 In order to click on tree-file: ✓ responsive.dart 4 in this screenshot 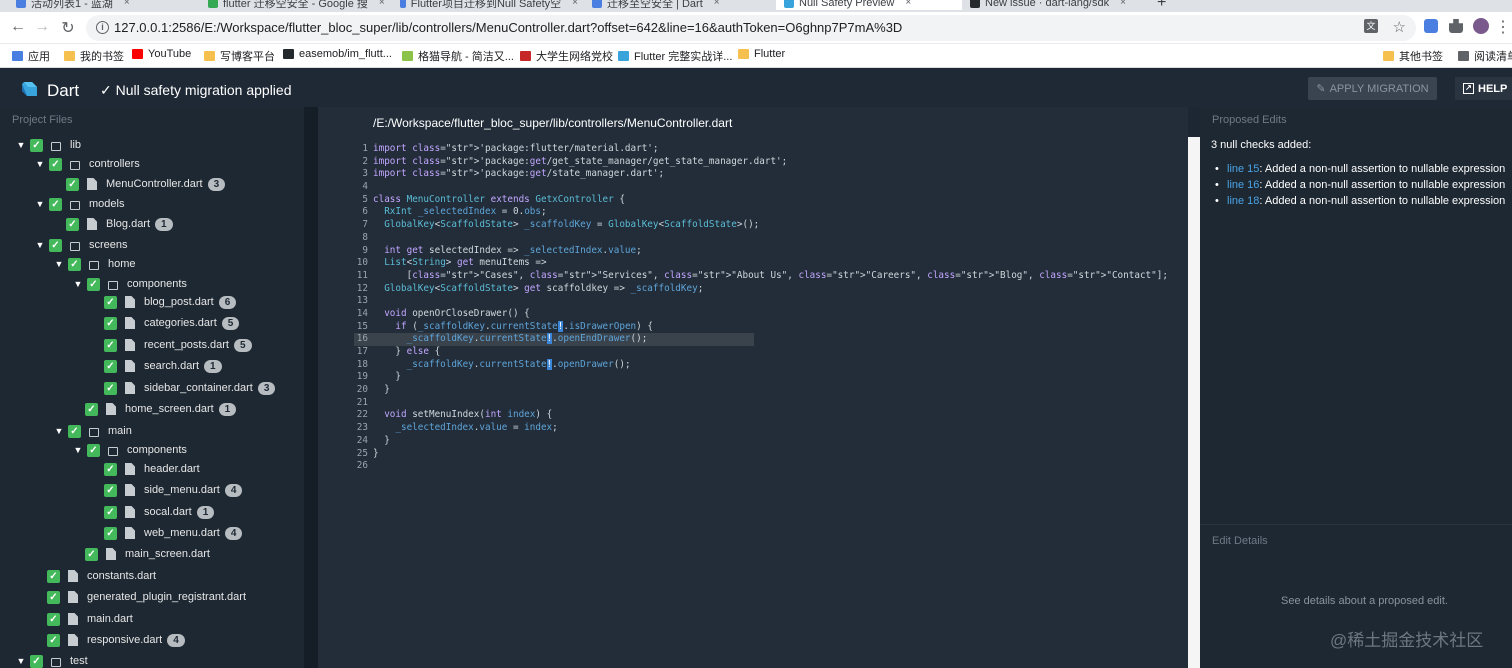, I will do `click(116, 640)`.